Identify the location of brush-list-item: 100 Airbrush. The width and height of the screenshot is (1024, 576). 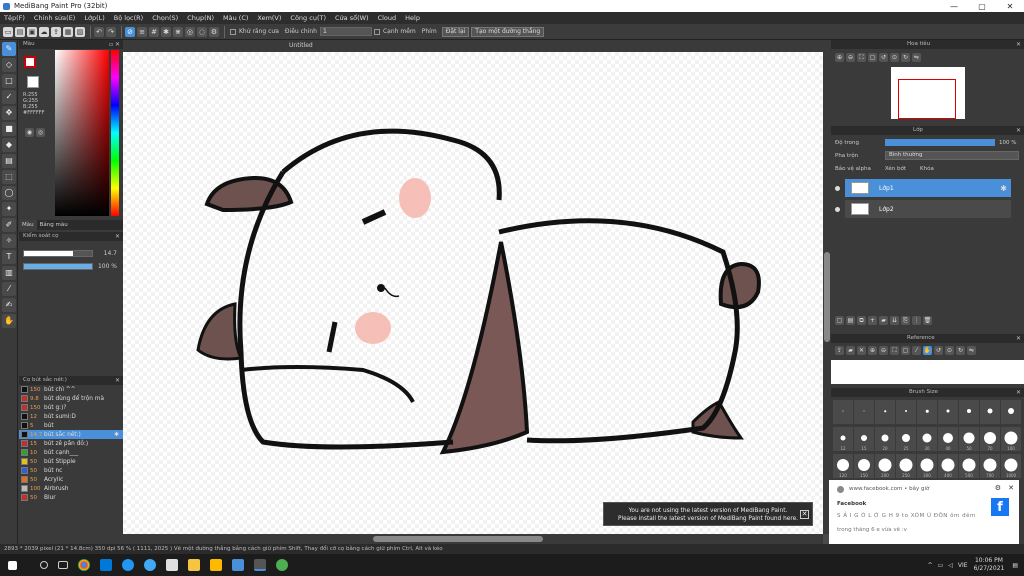
(71, 488).